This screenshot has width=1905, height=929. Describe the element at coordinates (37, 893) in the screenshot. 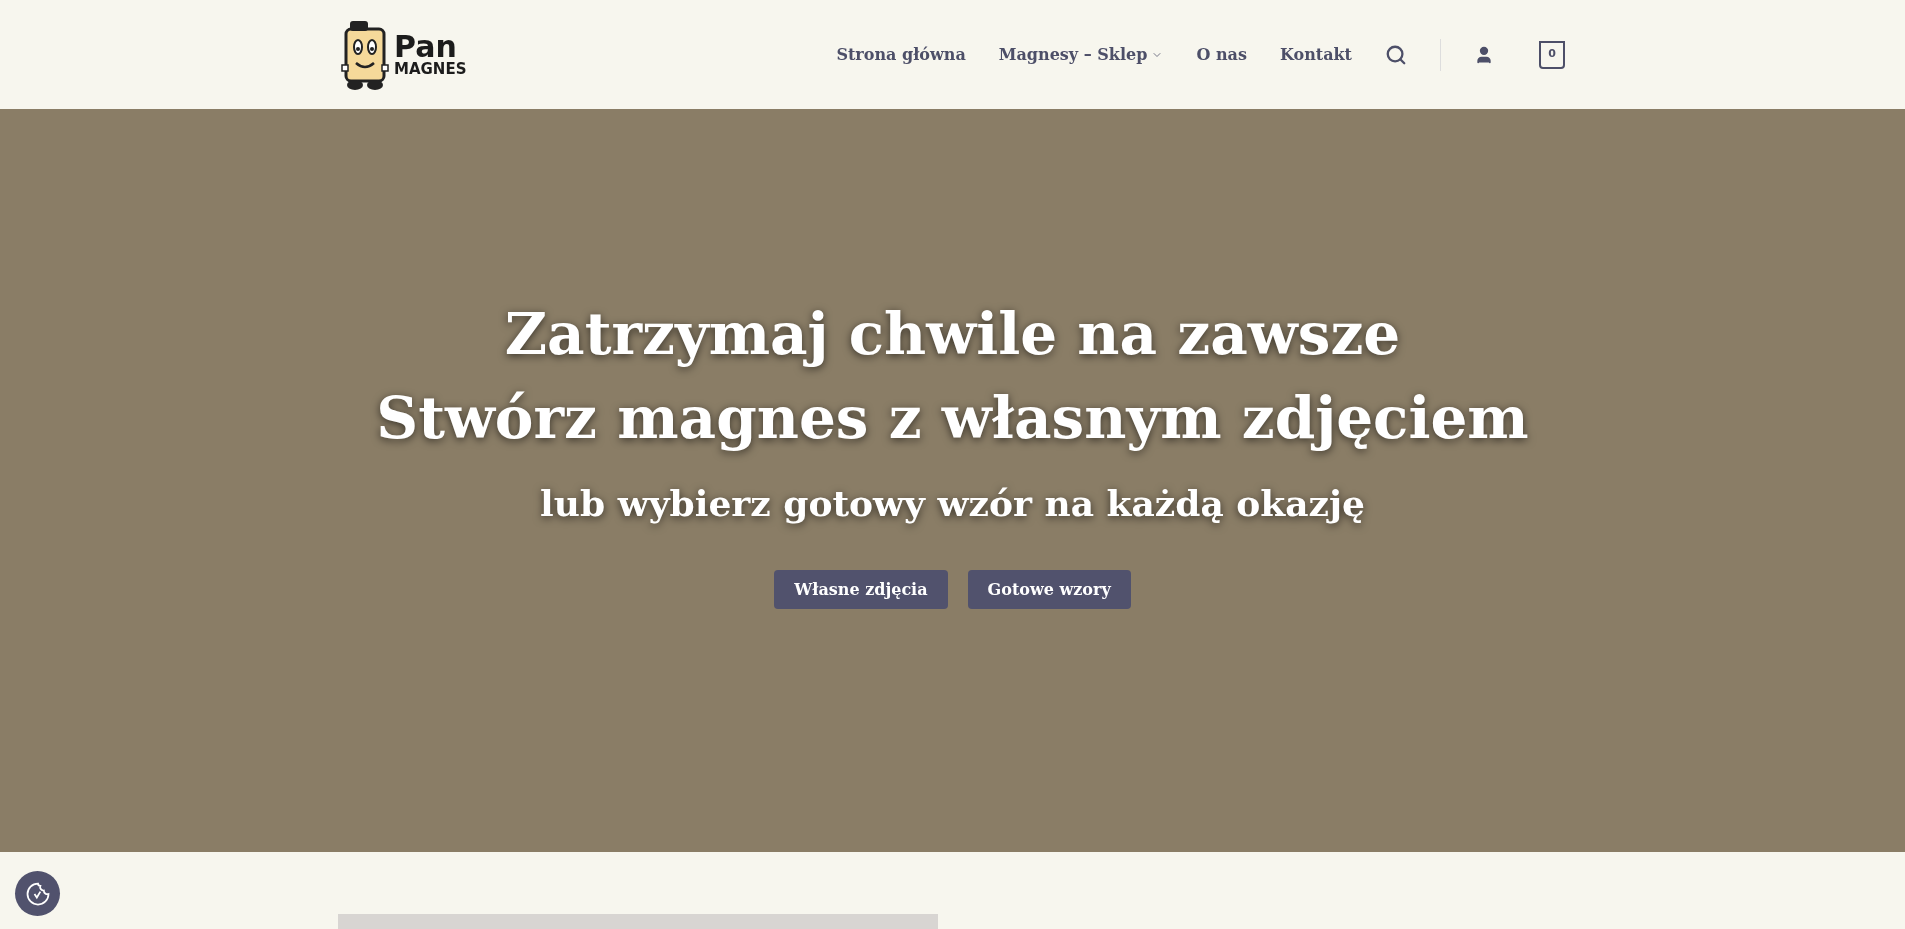

I see `cookie-settings-button` at that location.